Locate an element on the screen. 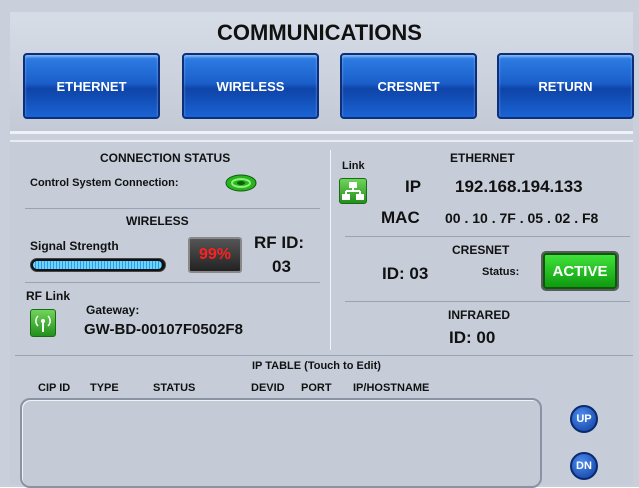 The image size is (639, 488). column-header-status: STATUS is located at coordinates (174, 388).